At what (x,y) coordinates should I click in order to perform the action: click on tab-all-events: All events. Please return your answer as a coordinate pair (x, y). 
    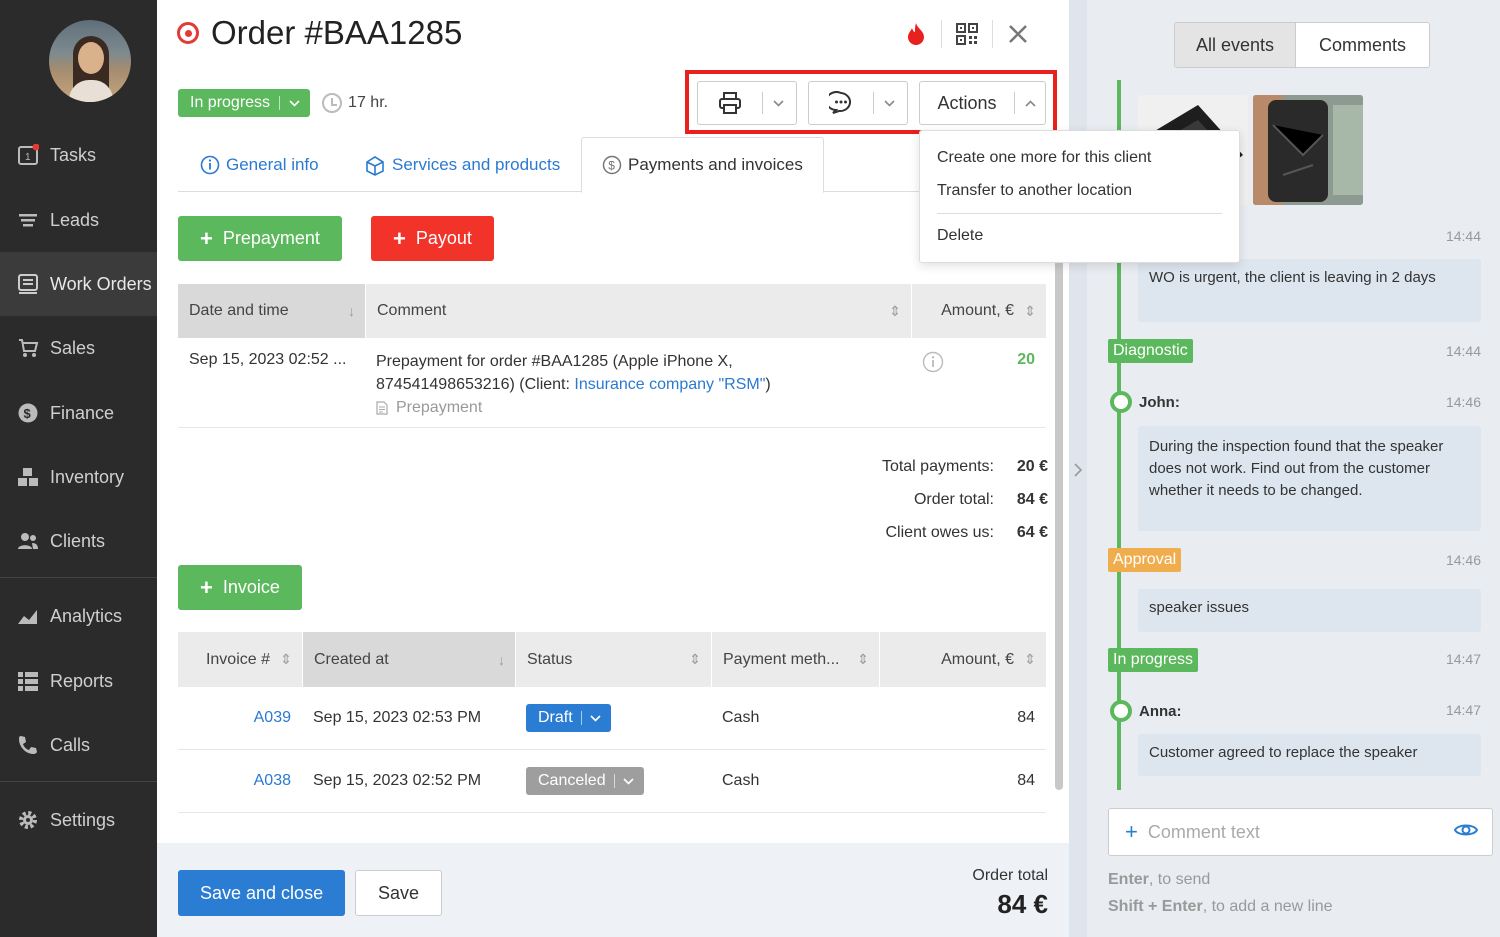
    Looking at the image, I should click on (1235, 45).